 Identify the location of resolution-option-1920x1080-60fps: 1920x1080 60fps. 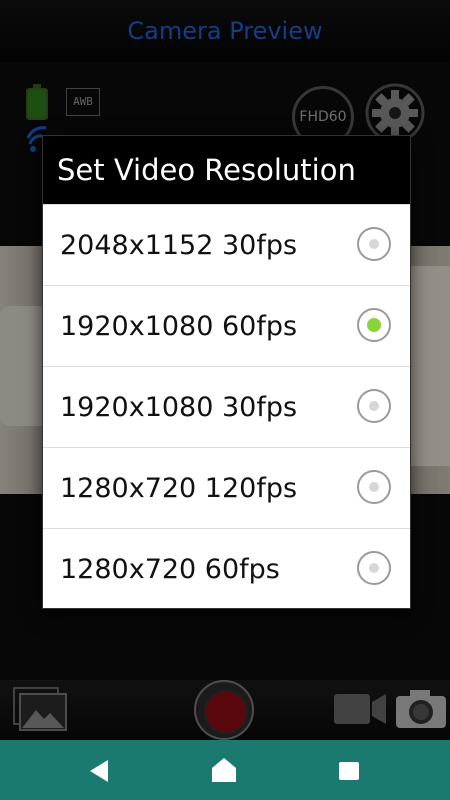
(226, 325).